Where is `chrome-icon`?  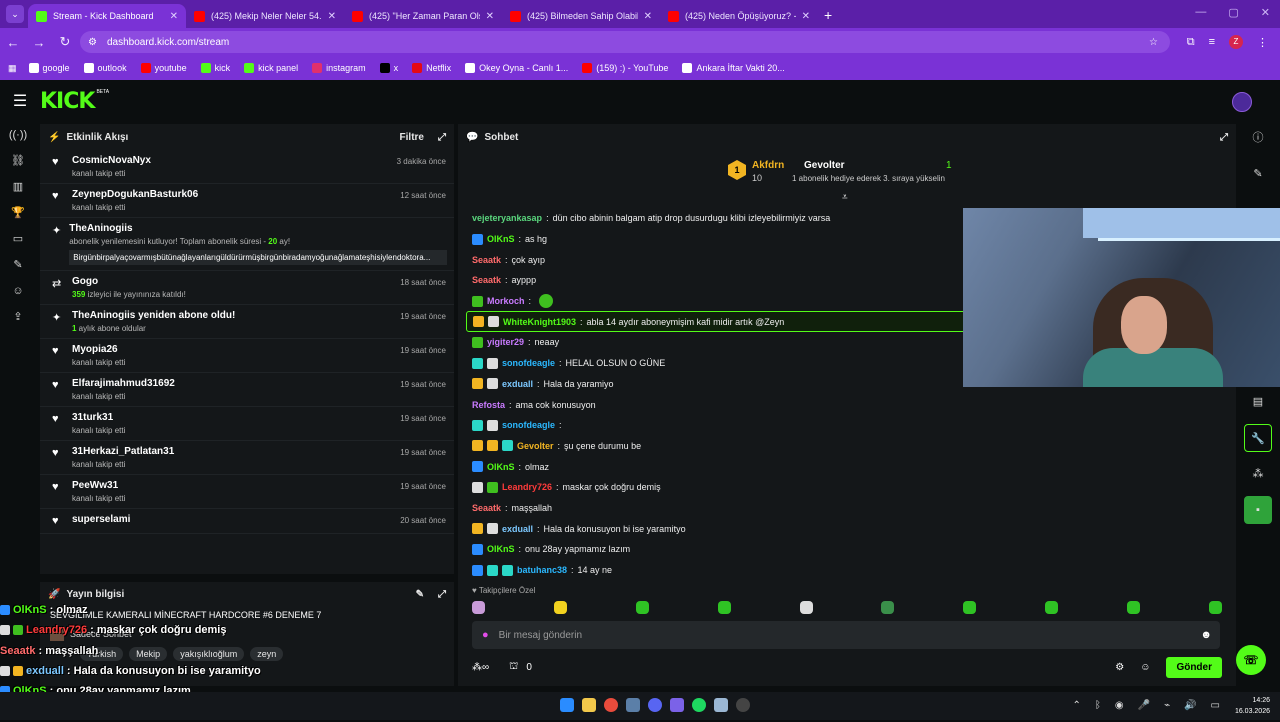
chrome-icon is located at coordinates (611, 705).